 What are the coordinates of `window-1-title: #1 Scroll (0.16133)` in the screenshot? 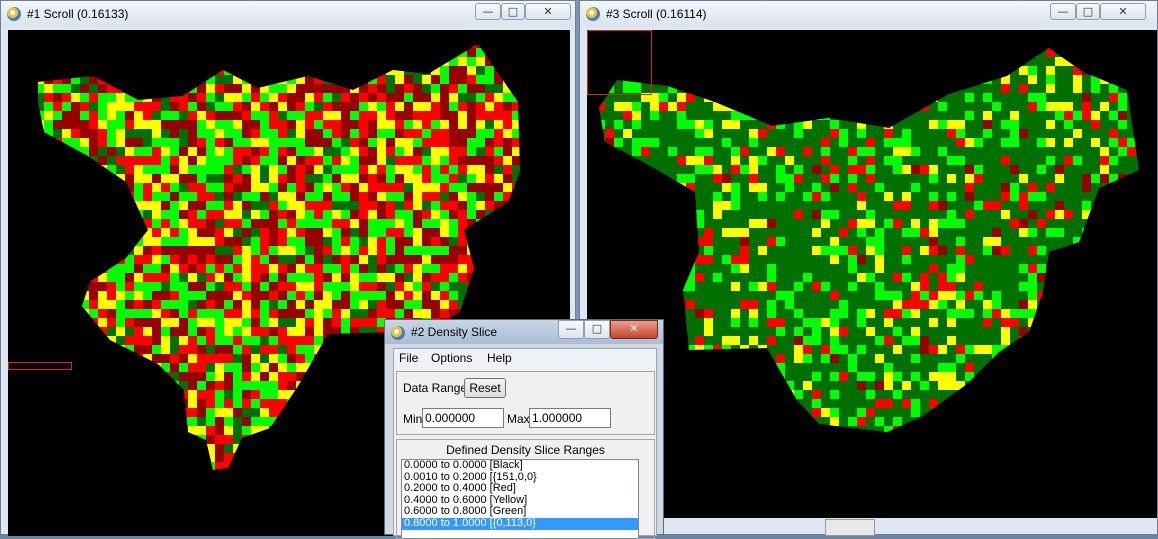 It's located at (78, 14).